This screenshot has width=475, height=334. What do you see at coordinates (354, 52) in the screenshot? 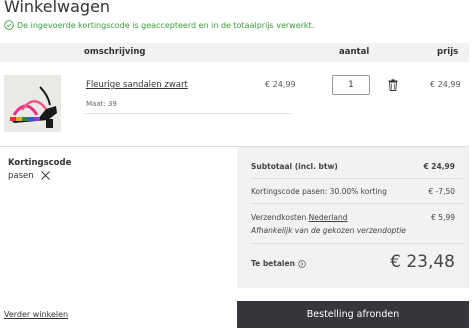
I see `header-quantity: aantal` at bounding box center [354, 52].